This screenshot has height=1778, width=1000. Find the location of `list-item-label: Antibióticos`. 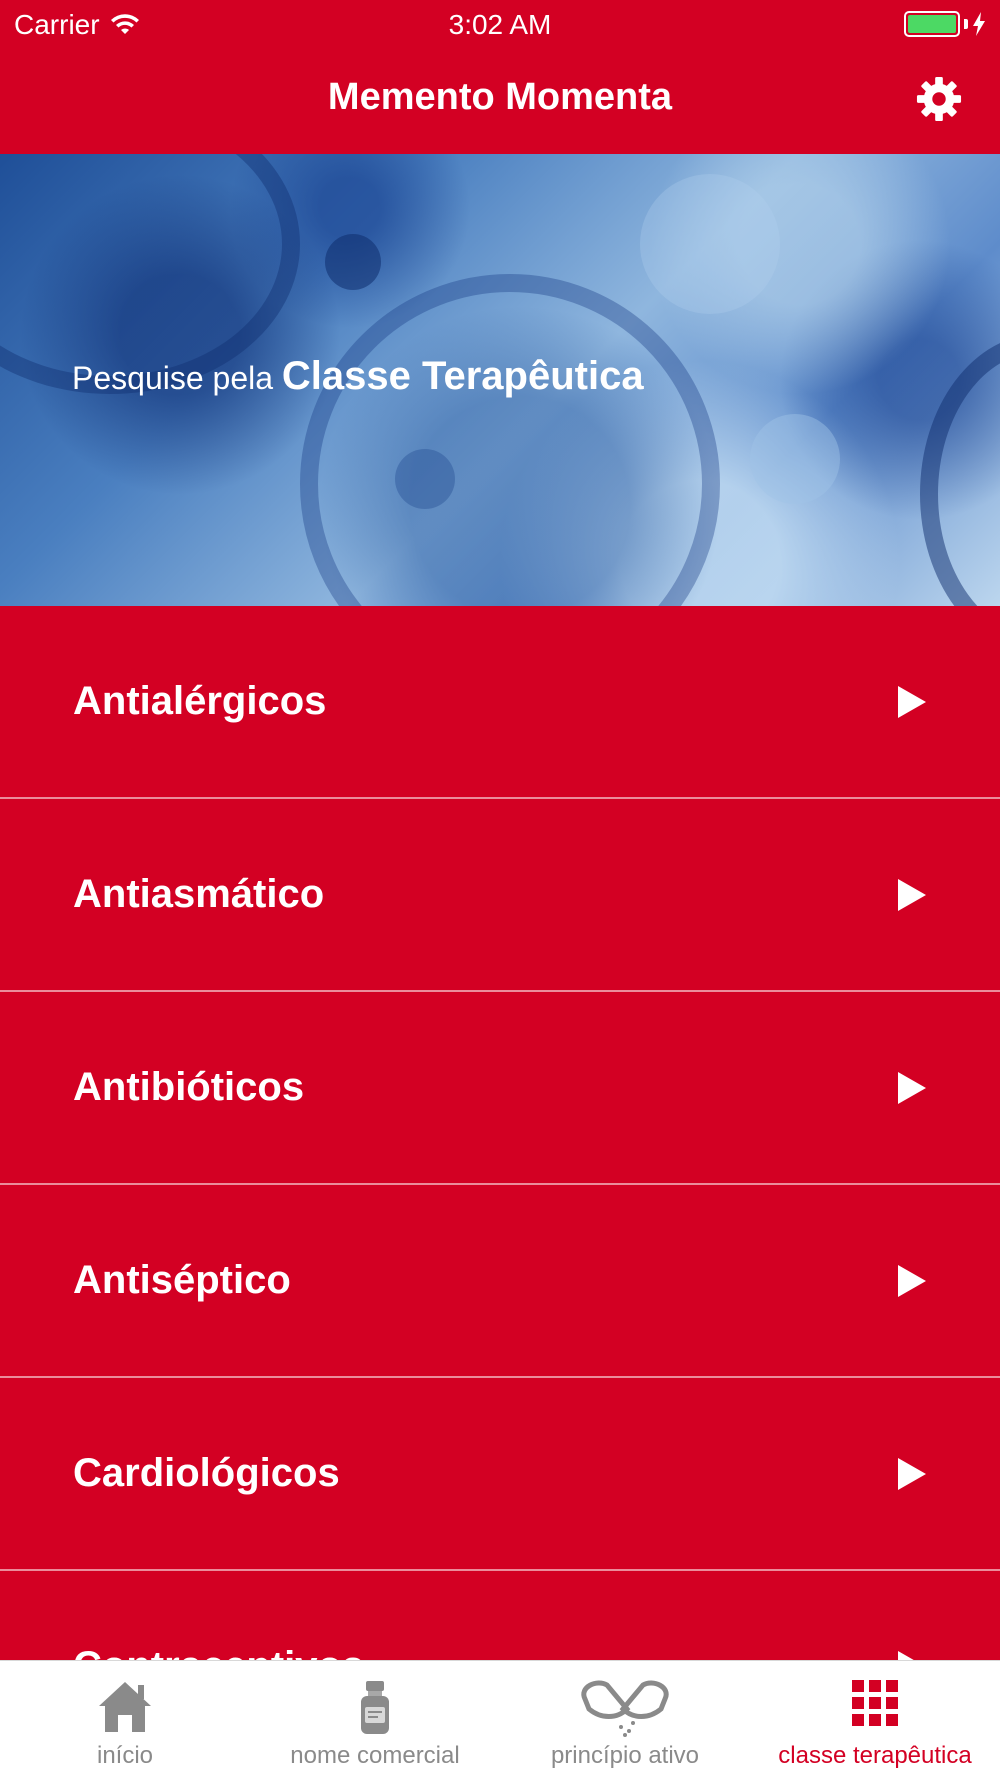

list-item-label: Antibióticos is located at coordinates (189, 1087).